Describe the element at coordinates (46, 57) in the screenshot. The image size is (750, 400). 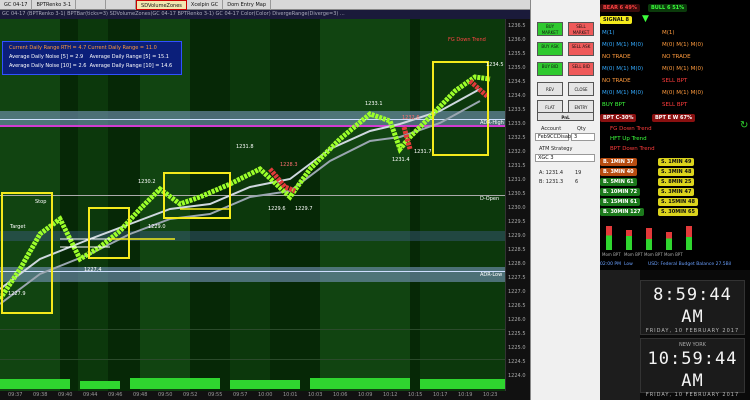
I see `avg-noise-5: Average Daily Noise [5] = 2.9` at that location.